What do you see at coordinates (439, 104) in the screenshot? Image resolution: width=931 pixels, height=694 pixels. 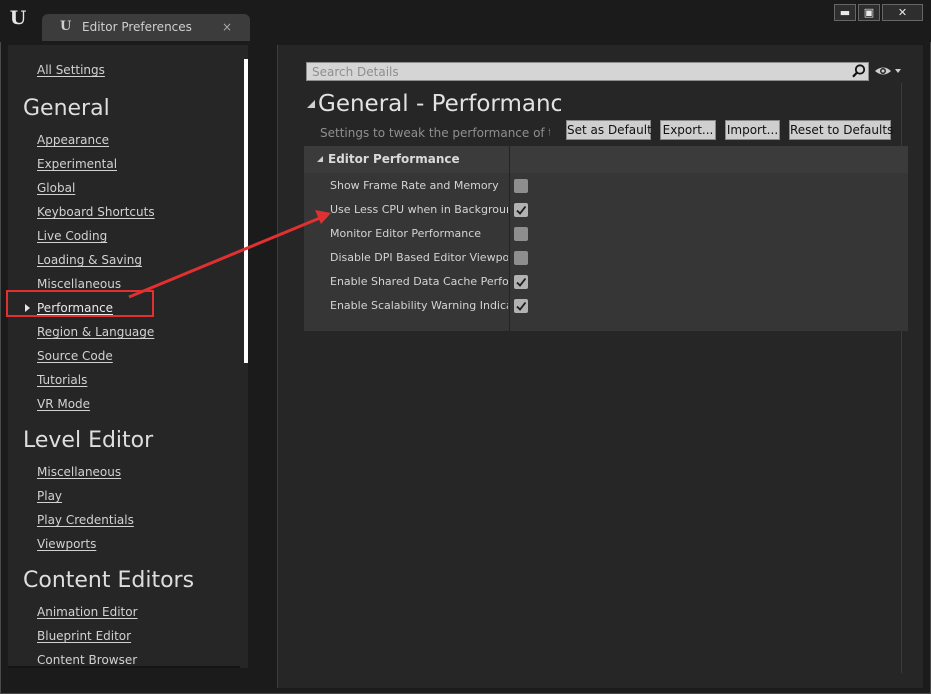 I see `page-title: General - Performance` at bounding box center [439, 104].